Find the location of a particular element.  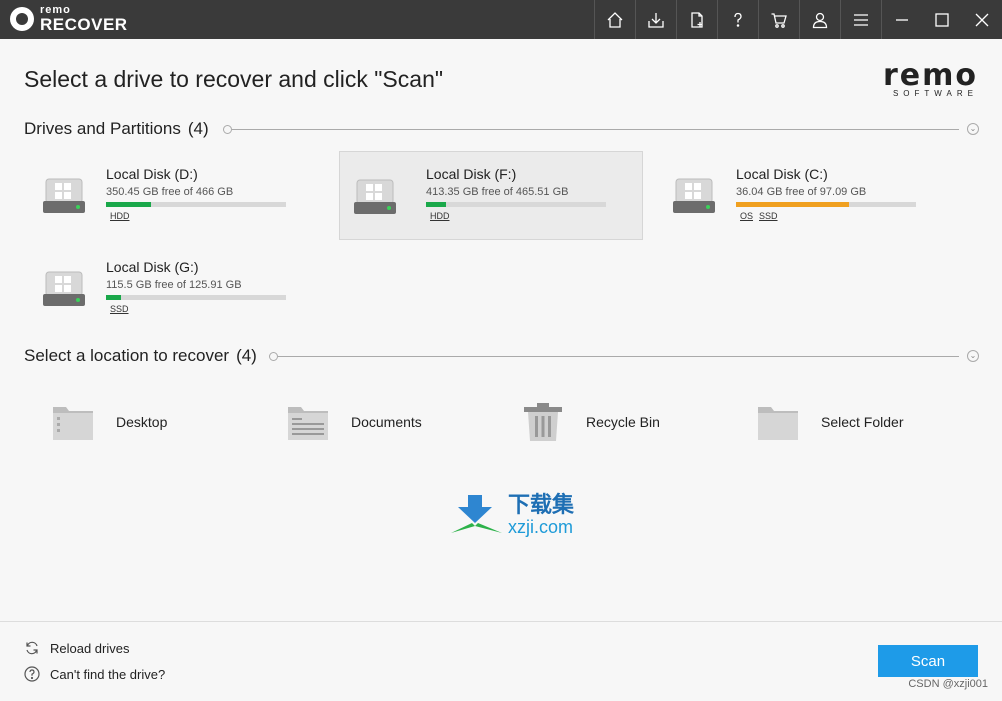

close-icon is located at coordinates (982, 19).